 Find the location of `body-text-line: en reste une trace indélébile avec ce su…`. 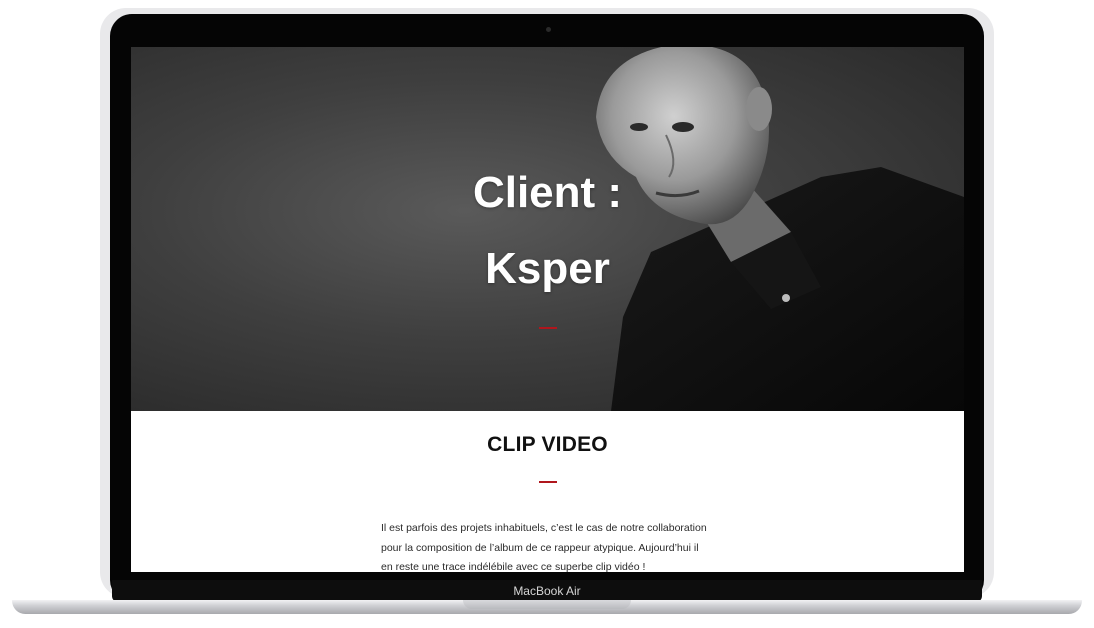

body-text-line: en reste une trace indélébile avec ce su… is located at coordinates (513, 566).